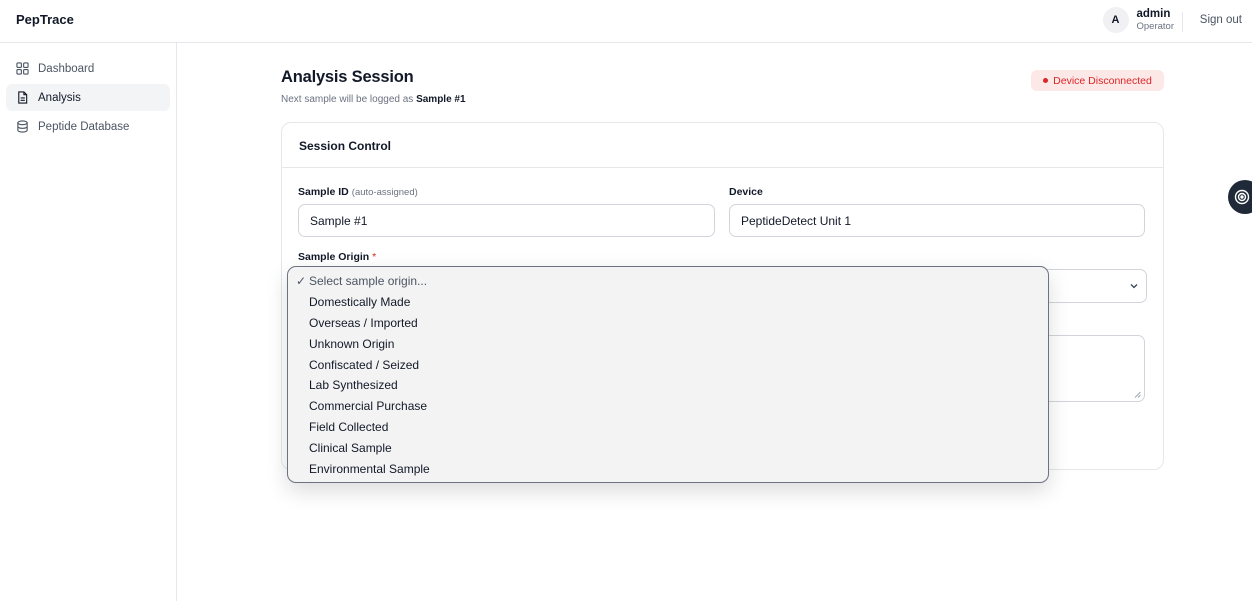 Image resolution: width=1252 pixels, height=601 pixels. What do you see at coordinates (1115, 20) in the screenshot?
I see `avatar: A` at bounding box center [1115, 20].